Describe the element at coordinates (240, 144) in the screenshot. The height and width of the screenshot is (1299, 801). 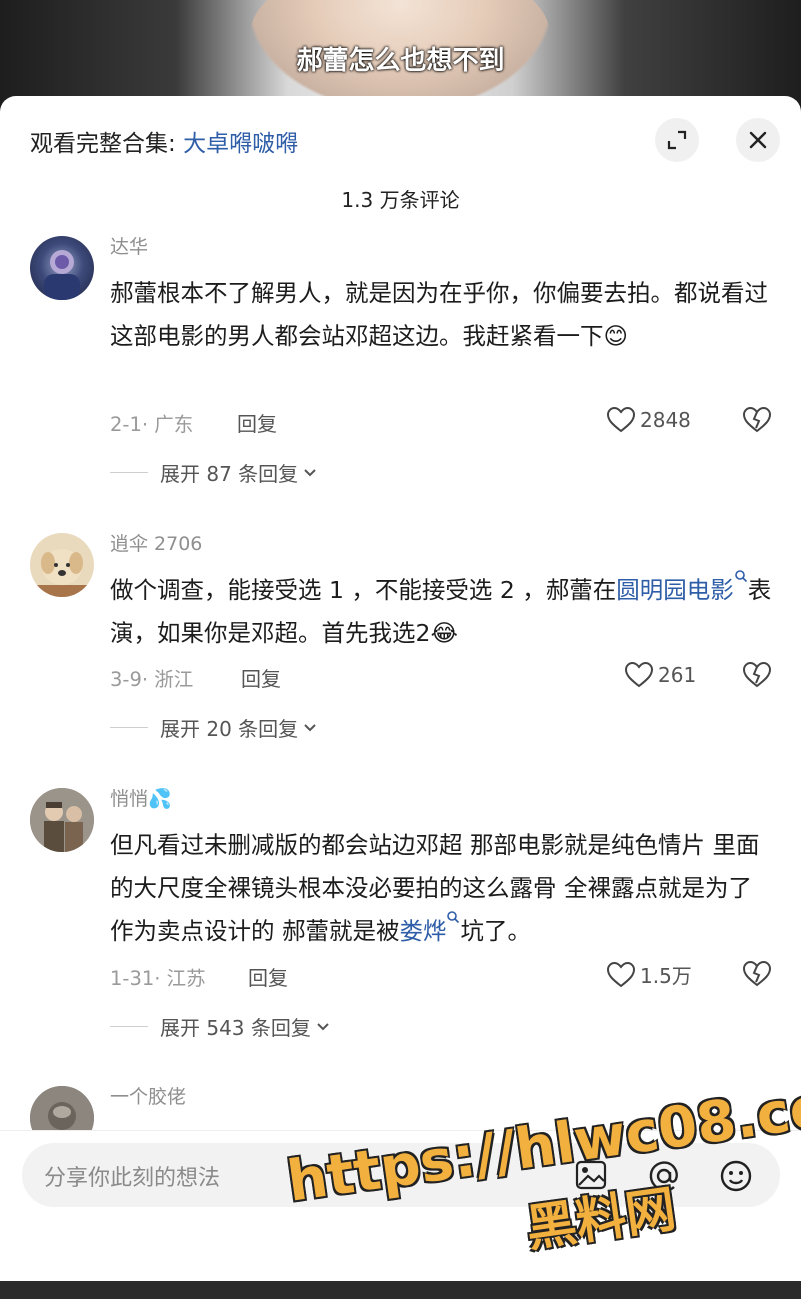
I see `collection-link: 大卓嘚啵嘚` at that location.